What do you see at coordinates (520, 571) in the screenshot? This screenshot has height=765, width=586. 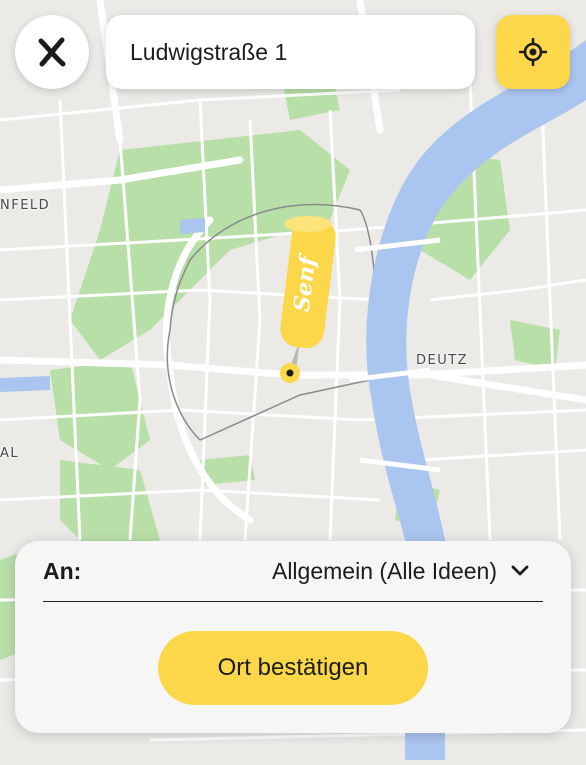 I see `chevron-down-icon` at bounding box center [520, 571].